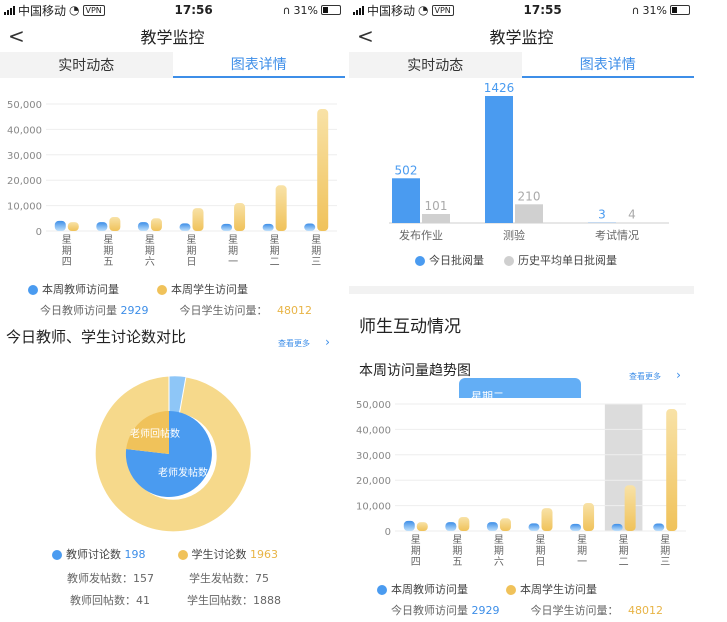 This screenshot has height=622, width=727. What do you see at coordinates (143, 600) in the screenshot?
I see `teacher-reply-value: 41` at bounding box center [143, 600].